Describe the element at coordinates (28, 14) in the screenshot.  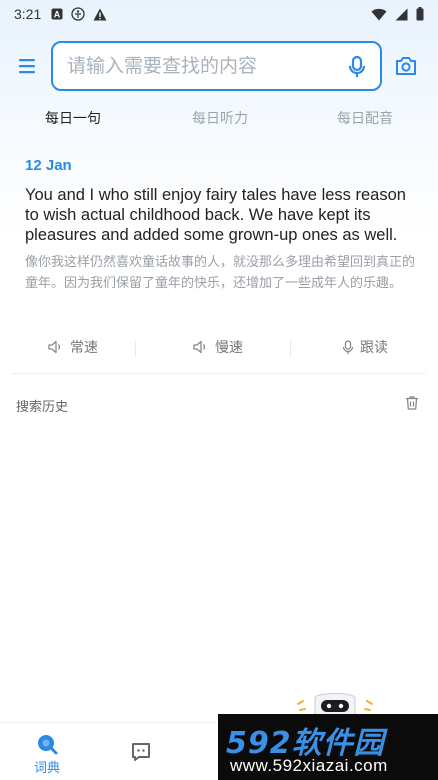
I see `status-time: 3:21` at that location.